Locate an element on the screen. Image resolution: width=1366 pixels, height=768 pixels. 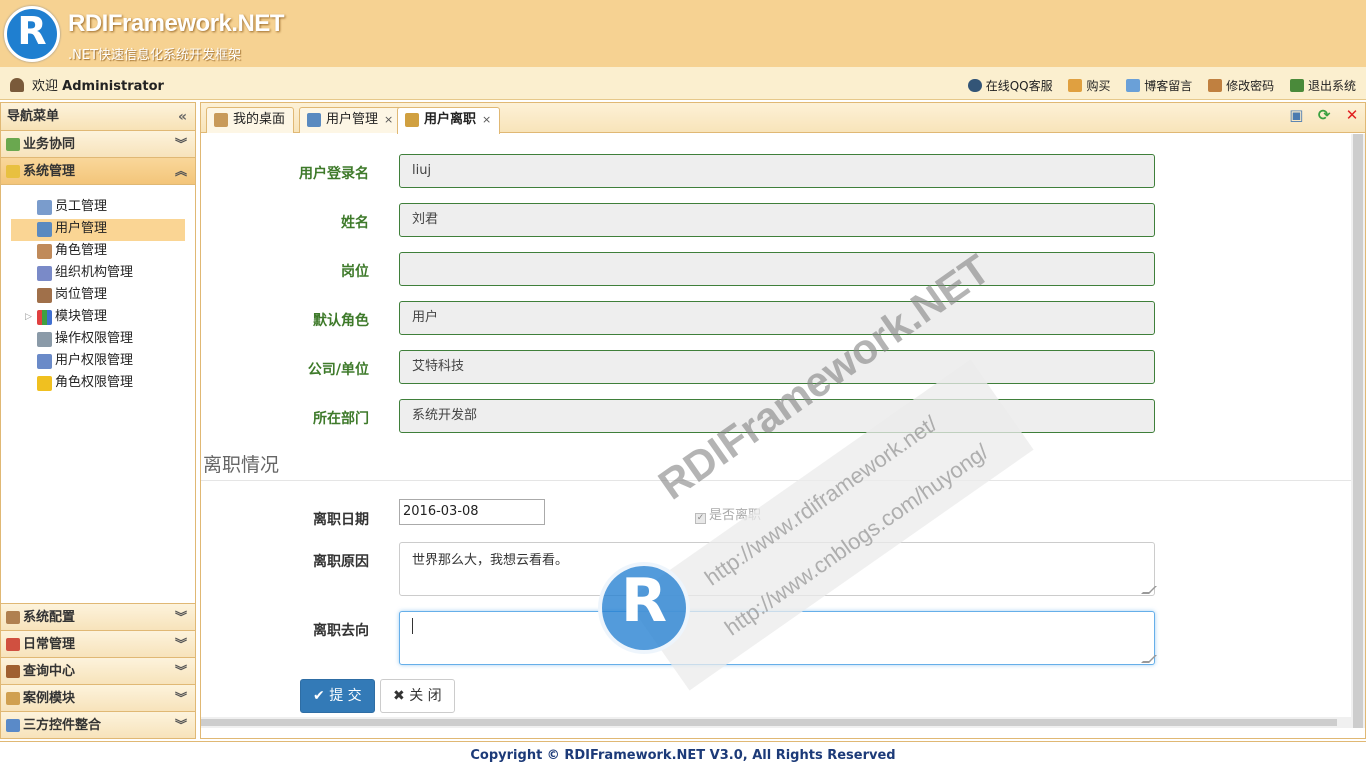
tree-item-operation-permission: 操作权限管理 is located at coordinates (98, 340).